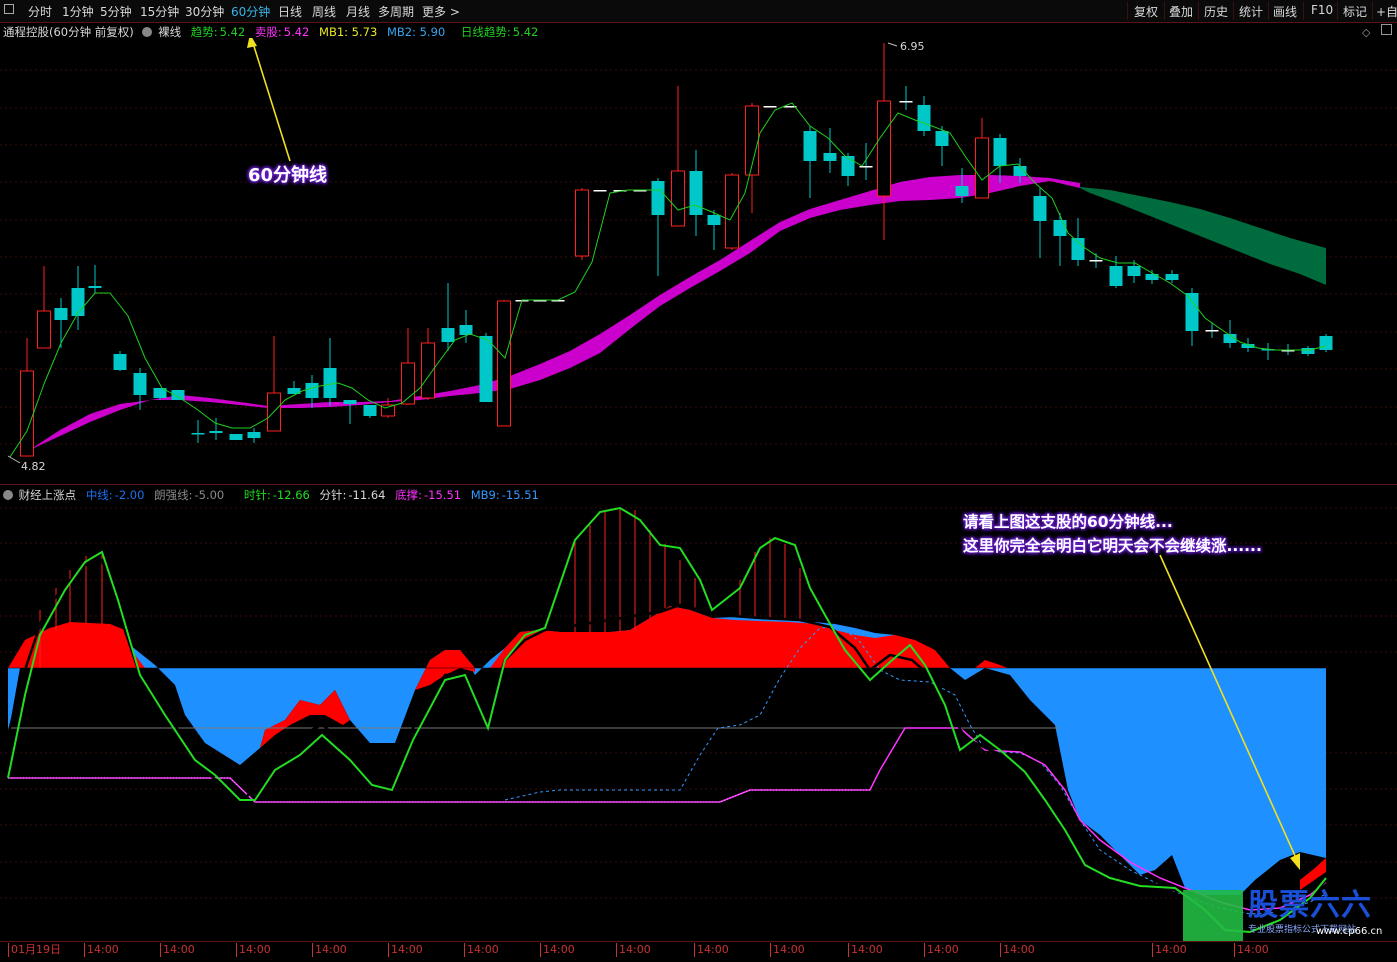  What do you see at coordinates (396, 11) in the screenshot?
I see `tab-multi-period: 多周期` at bounding box center [396, 11].